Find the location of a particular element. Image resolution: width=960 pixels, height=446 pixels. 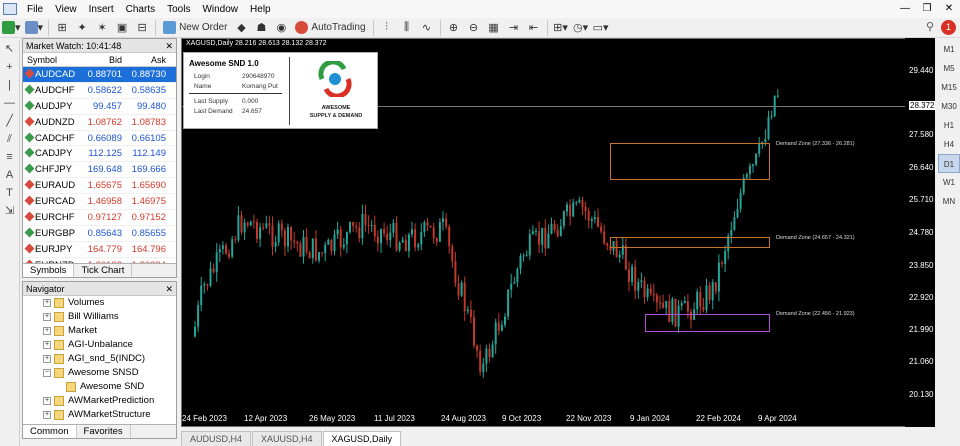

tile-windows-icon: ▦ is located at coordinates (494, 28).